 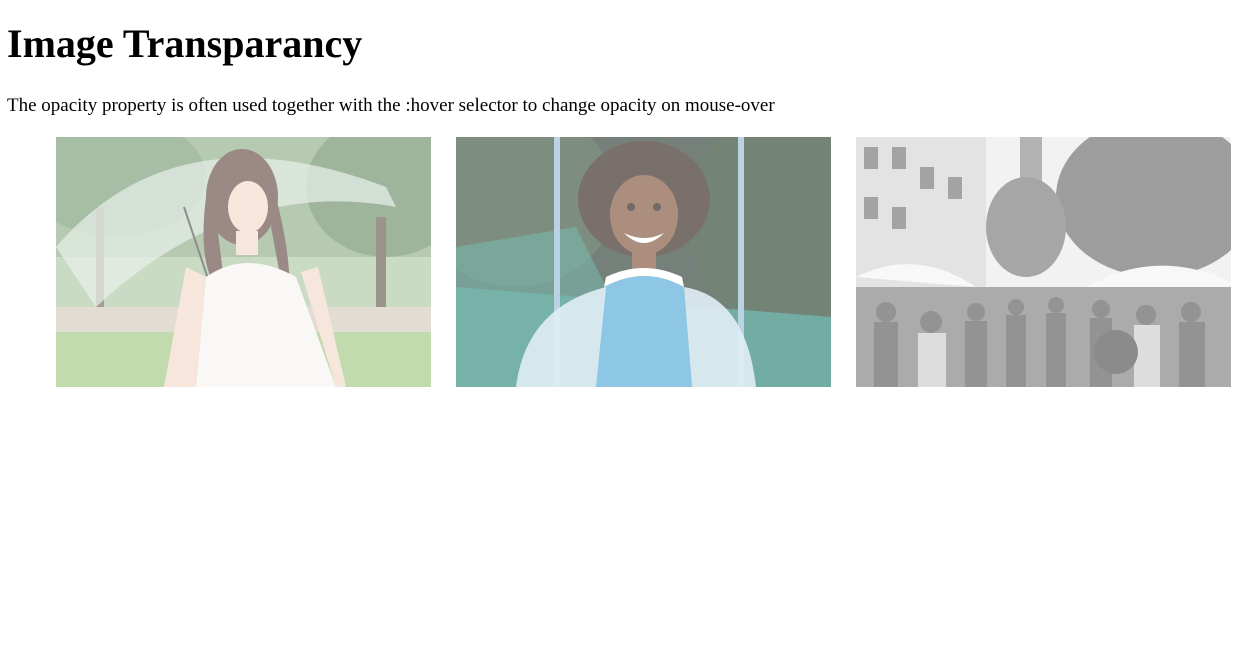 I want to click on woman-with-umbrella-photo, so click(x=243, y=262).